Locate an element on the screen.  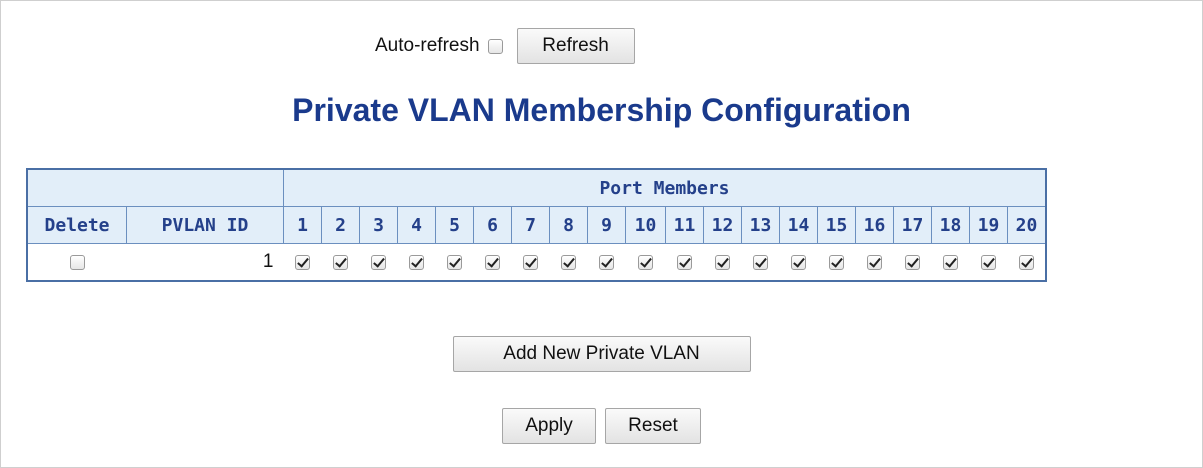
port-header-3: 3 is located at coordinates (378, 225).